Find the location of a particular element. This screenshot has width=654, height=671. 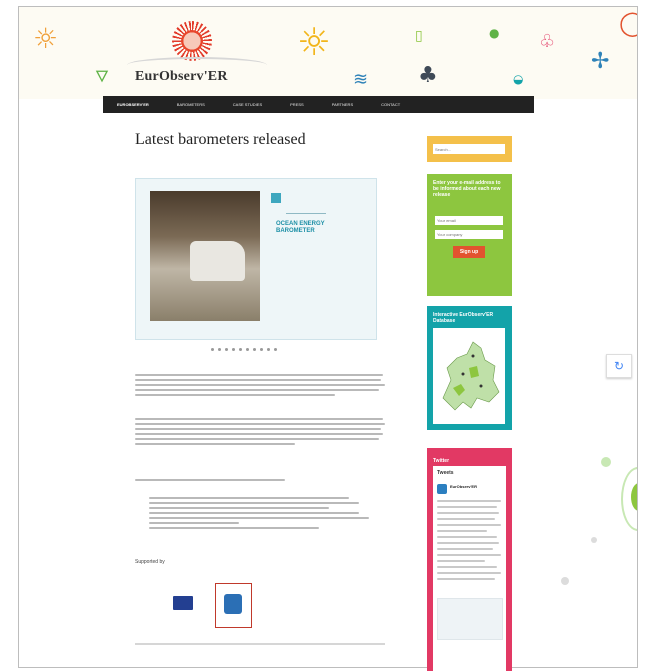

eu-flag-icon is located at coordinates (183, 603).